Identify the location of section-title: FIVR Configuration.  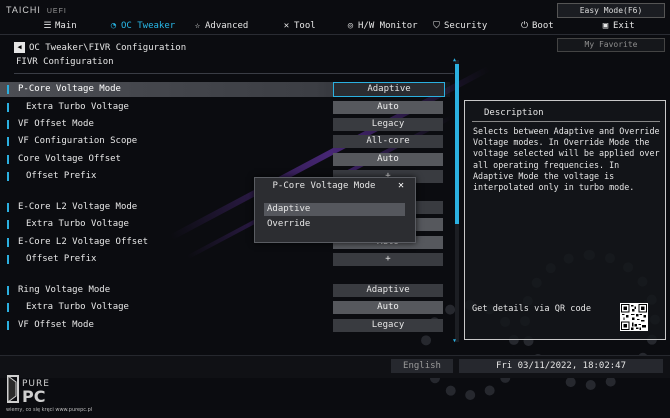
(65, 62).